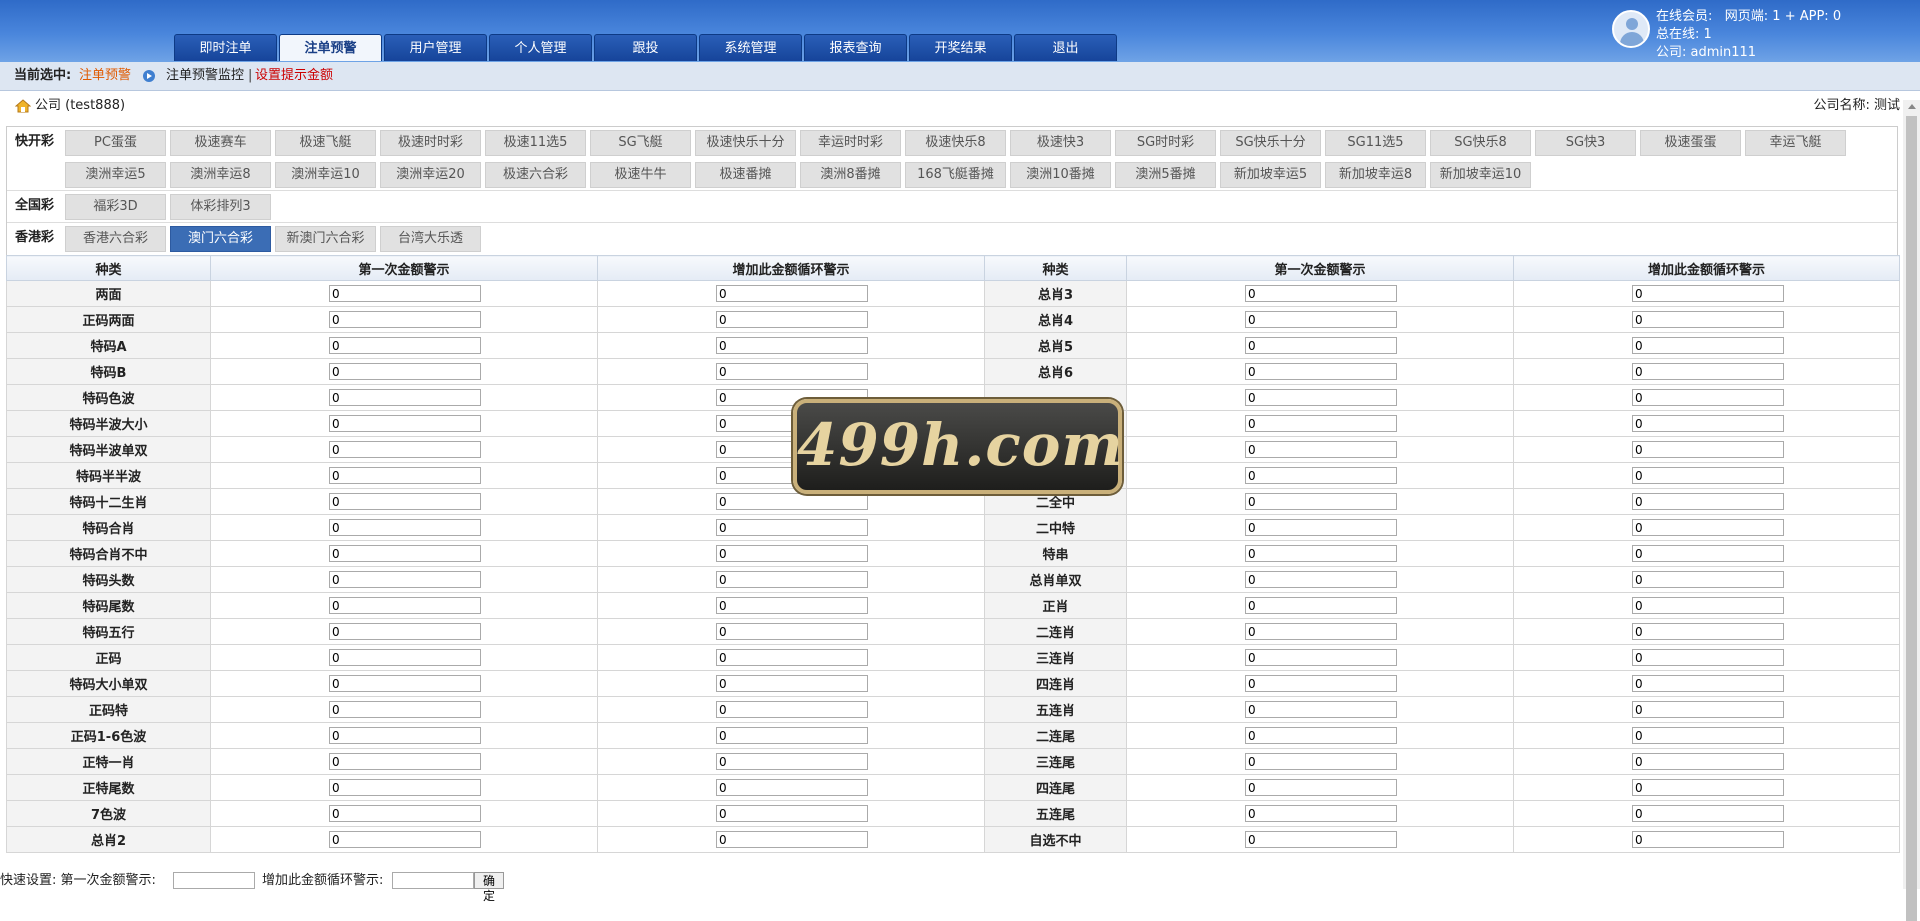  What do you see at coordinates (220, 143) in the screenshot?
I see `lottery-button: 极速赛车` at bounding box center [220, 143].